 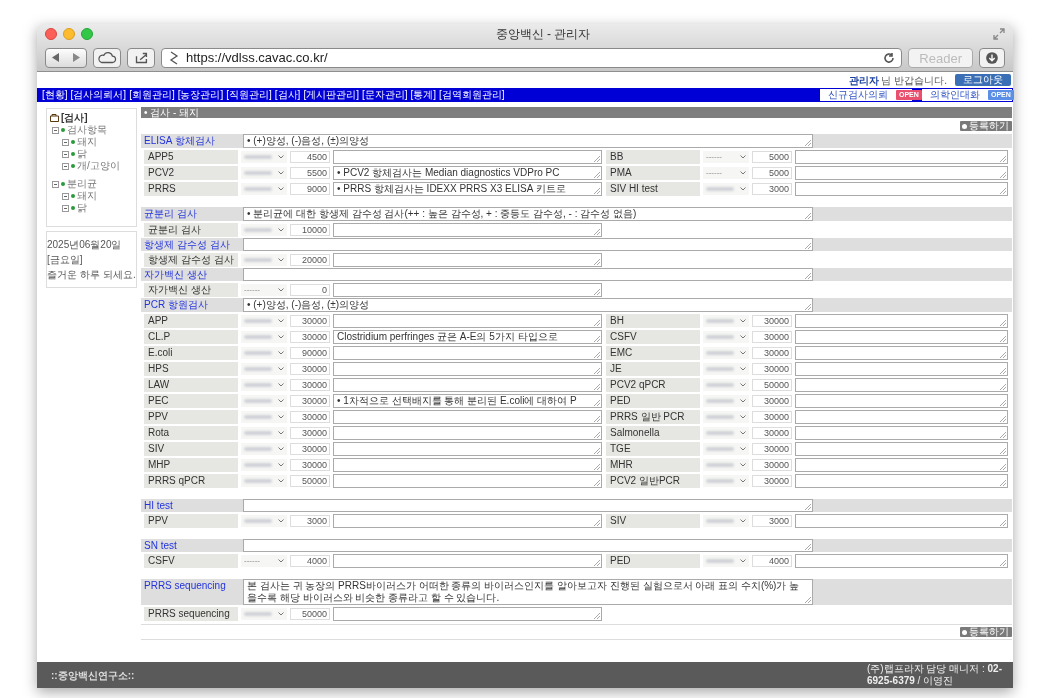 What do you see at coordinates (983, 80) in the screenshot?
I see `logout-button: 로그아웃` at bounding box center [983, 80].